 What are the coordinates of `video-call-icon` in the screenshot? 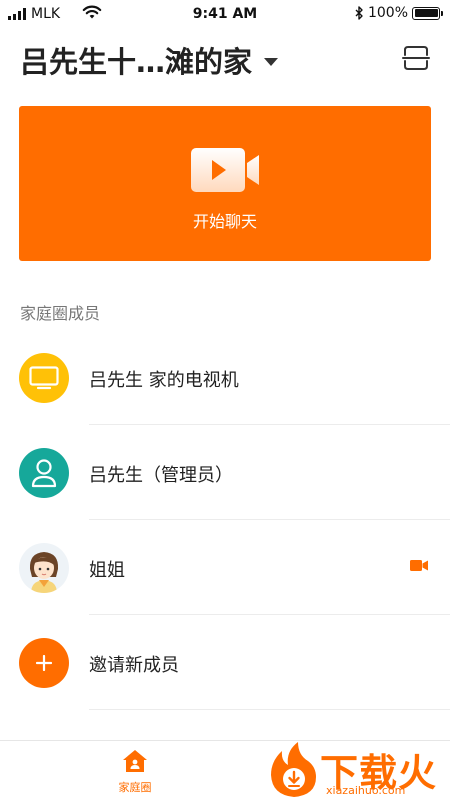 It's located at (419, 565).